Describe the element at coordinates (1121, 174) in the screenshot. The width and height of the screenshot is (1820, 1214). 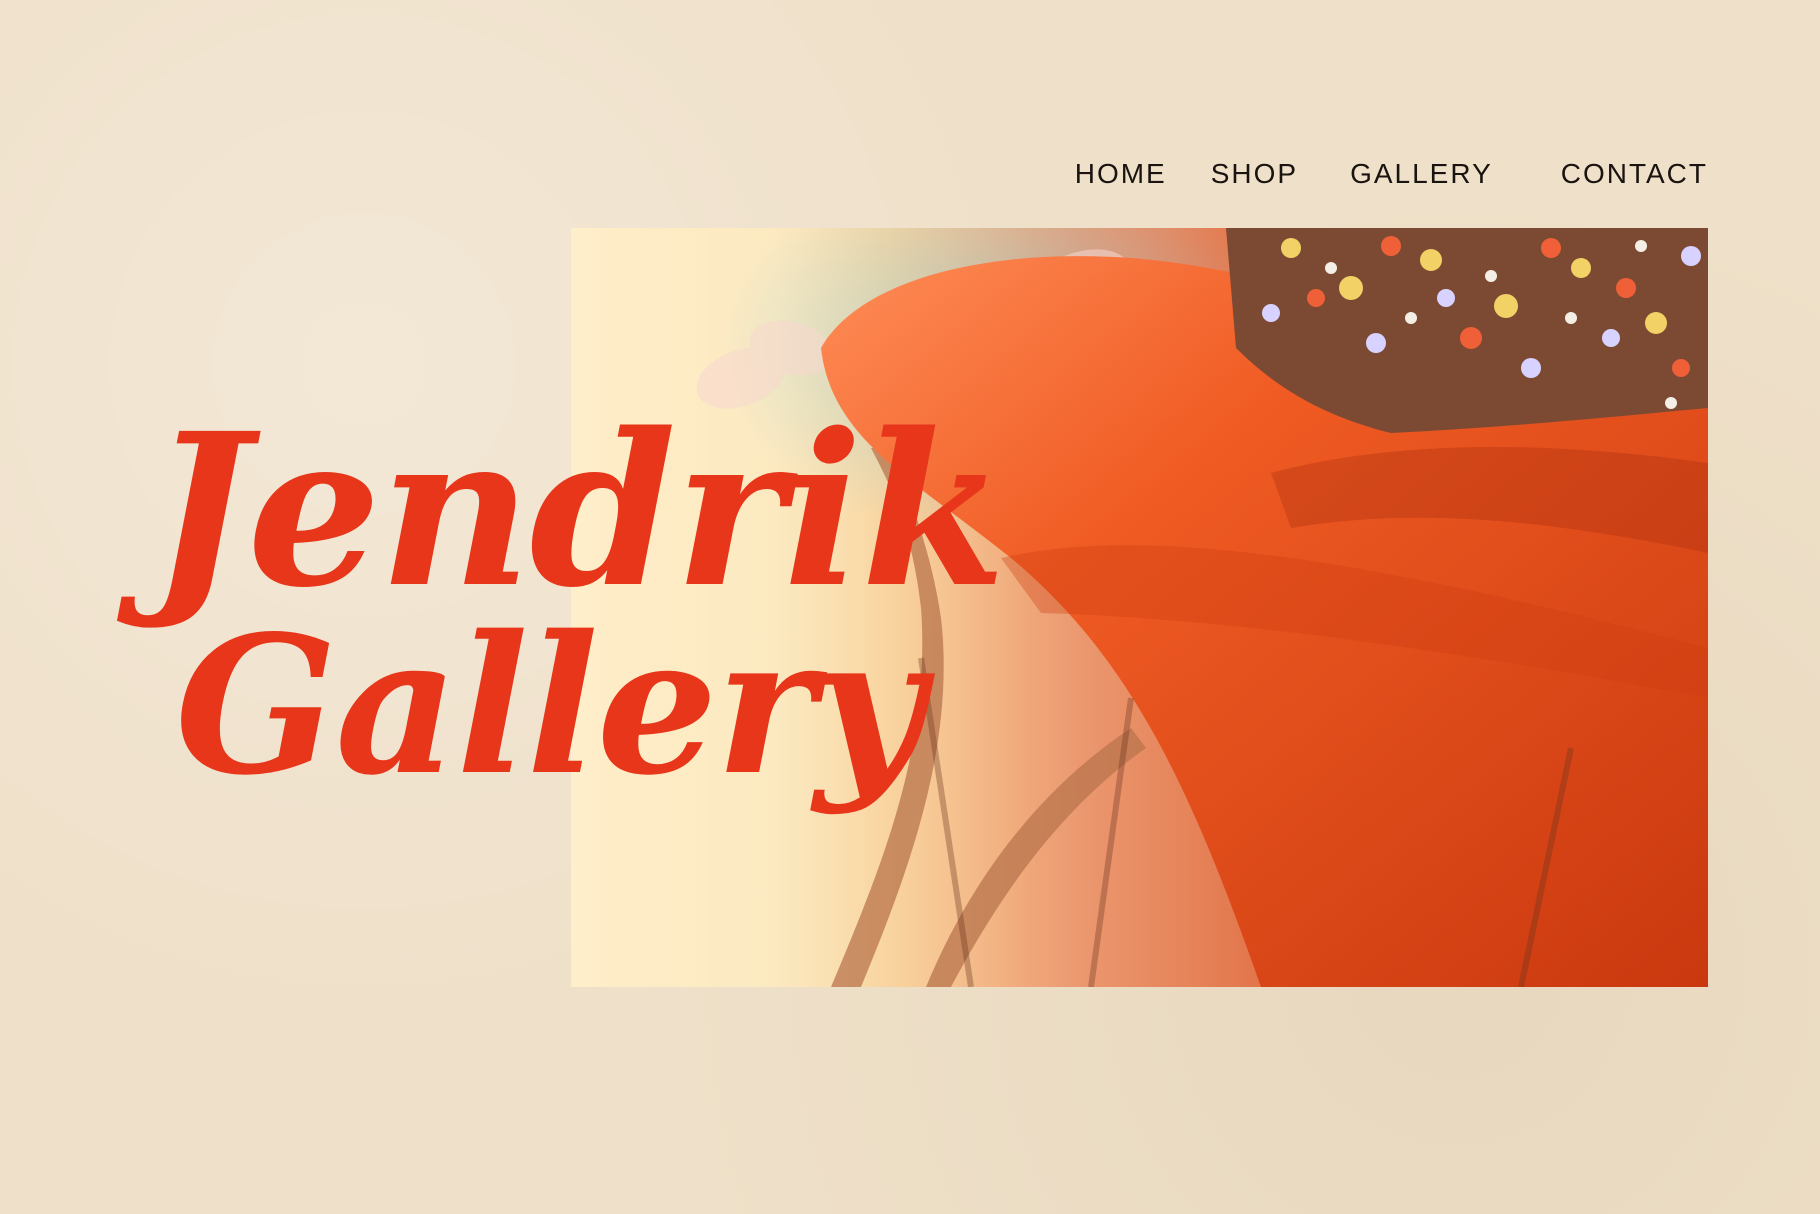
I see `nav-home-link: HOME` at that location.